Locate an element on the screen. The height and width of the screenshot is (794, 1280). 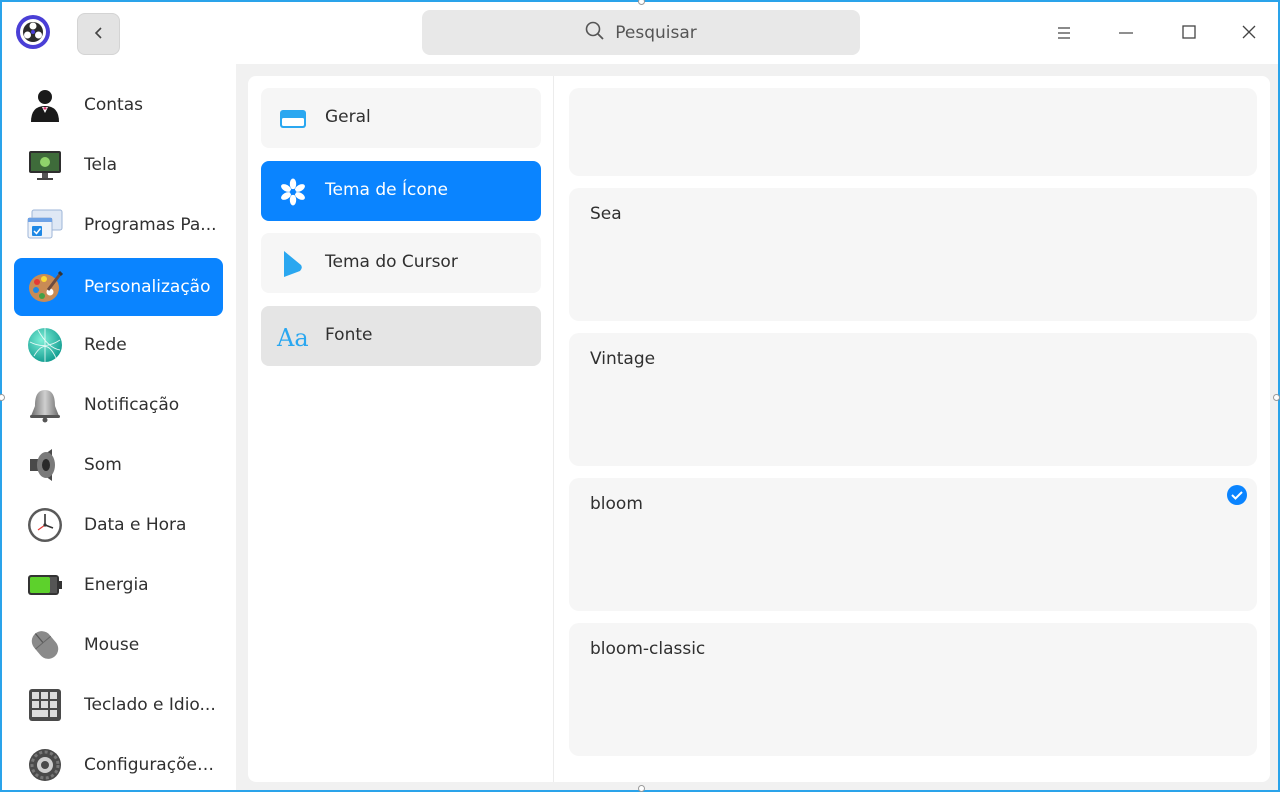
maximize-button is located at coordinates (1189, 34).